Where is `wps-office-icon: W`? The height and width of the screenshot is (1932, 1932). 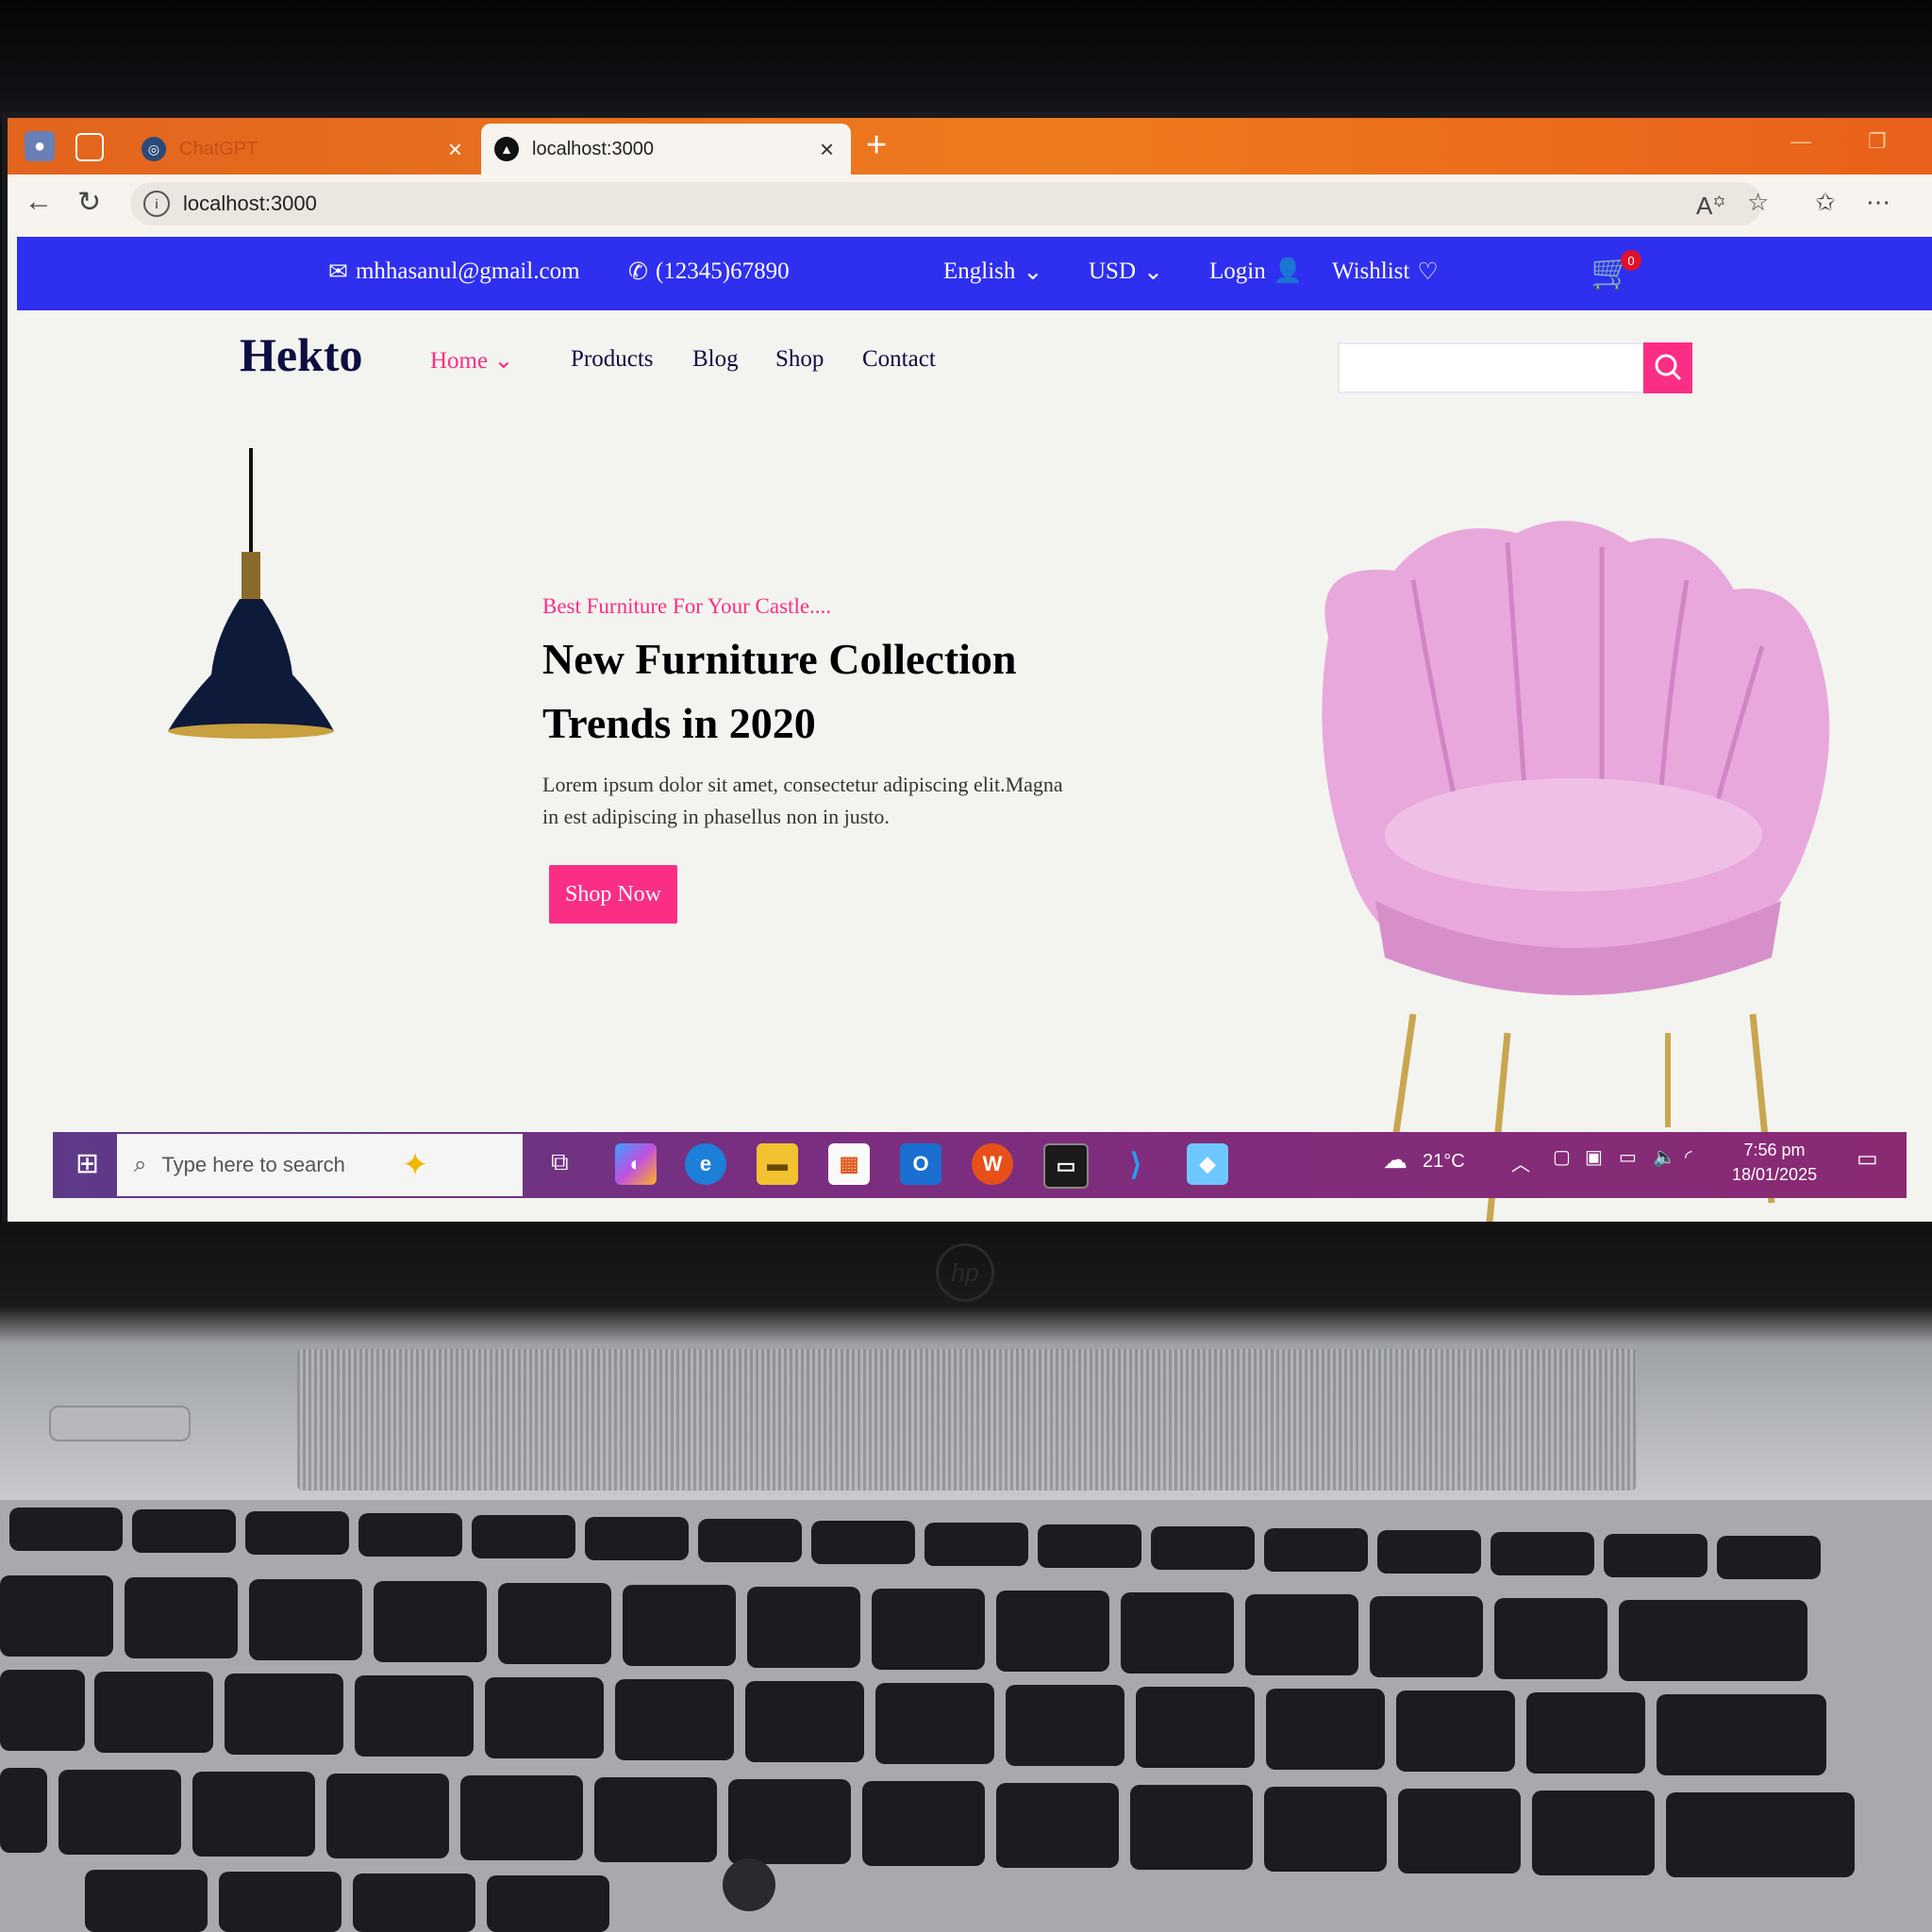 wps-office-icon: W is located at coordinates (993, 1164).